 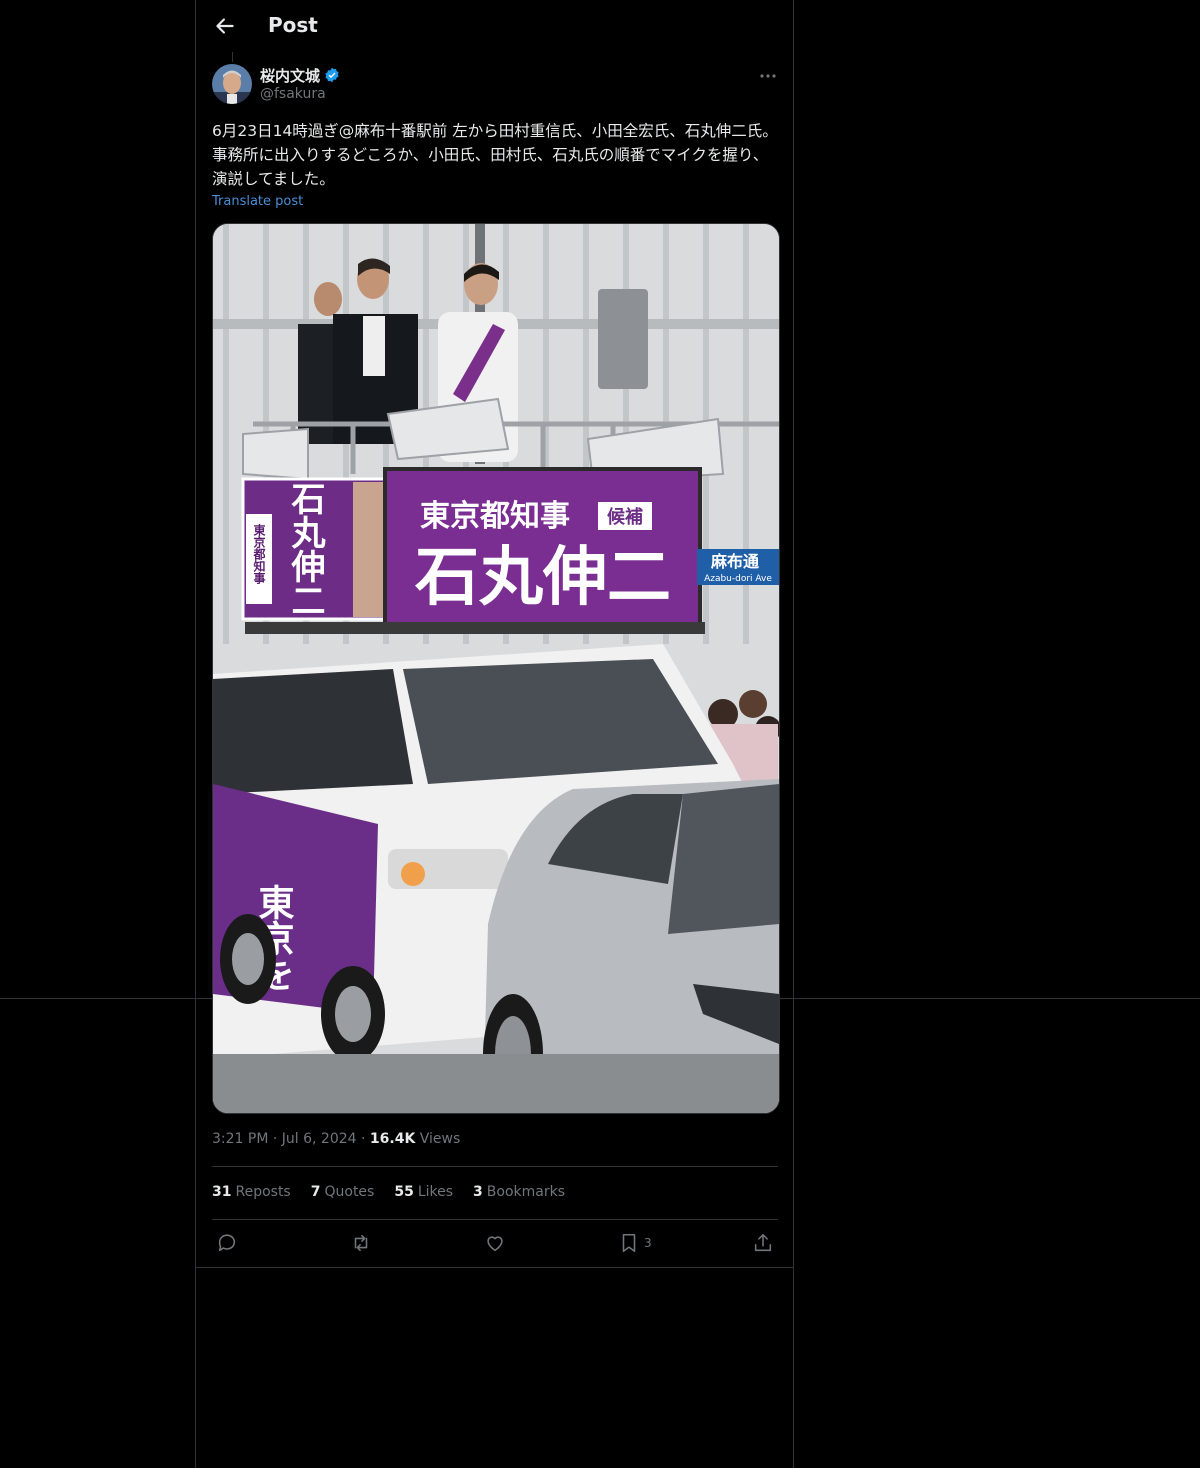 What do you see at coordinates (494, 27) in the screenshot?
I see `top-bar: Post` at bounding box center [494, 27].